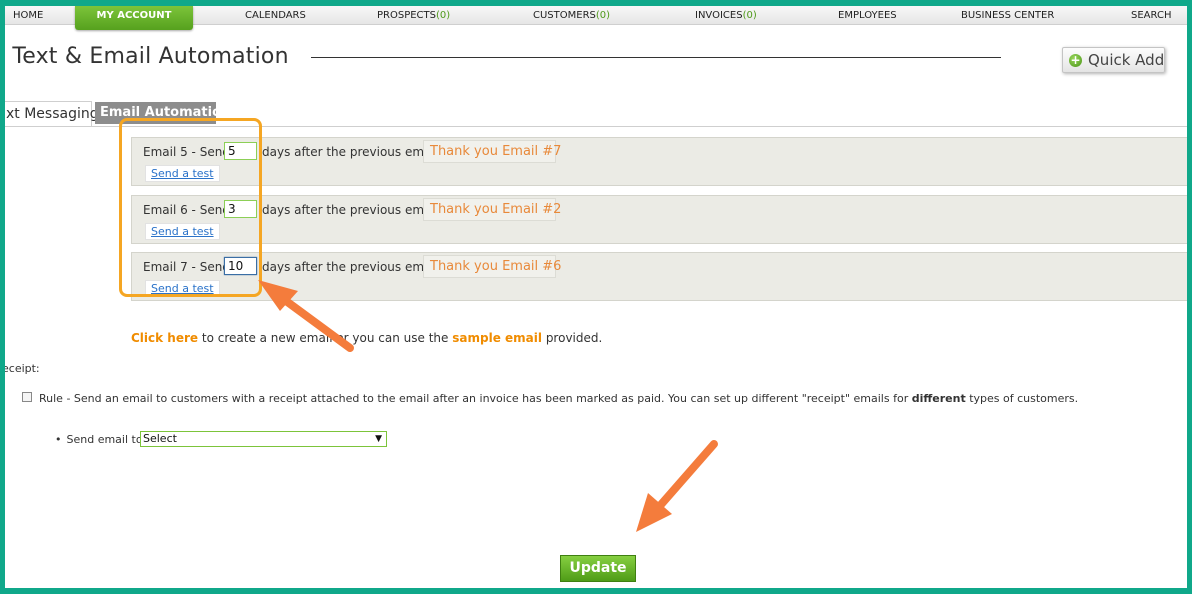  I want to click on nav-calendars: CALENDARS, so click(275, 15).